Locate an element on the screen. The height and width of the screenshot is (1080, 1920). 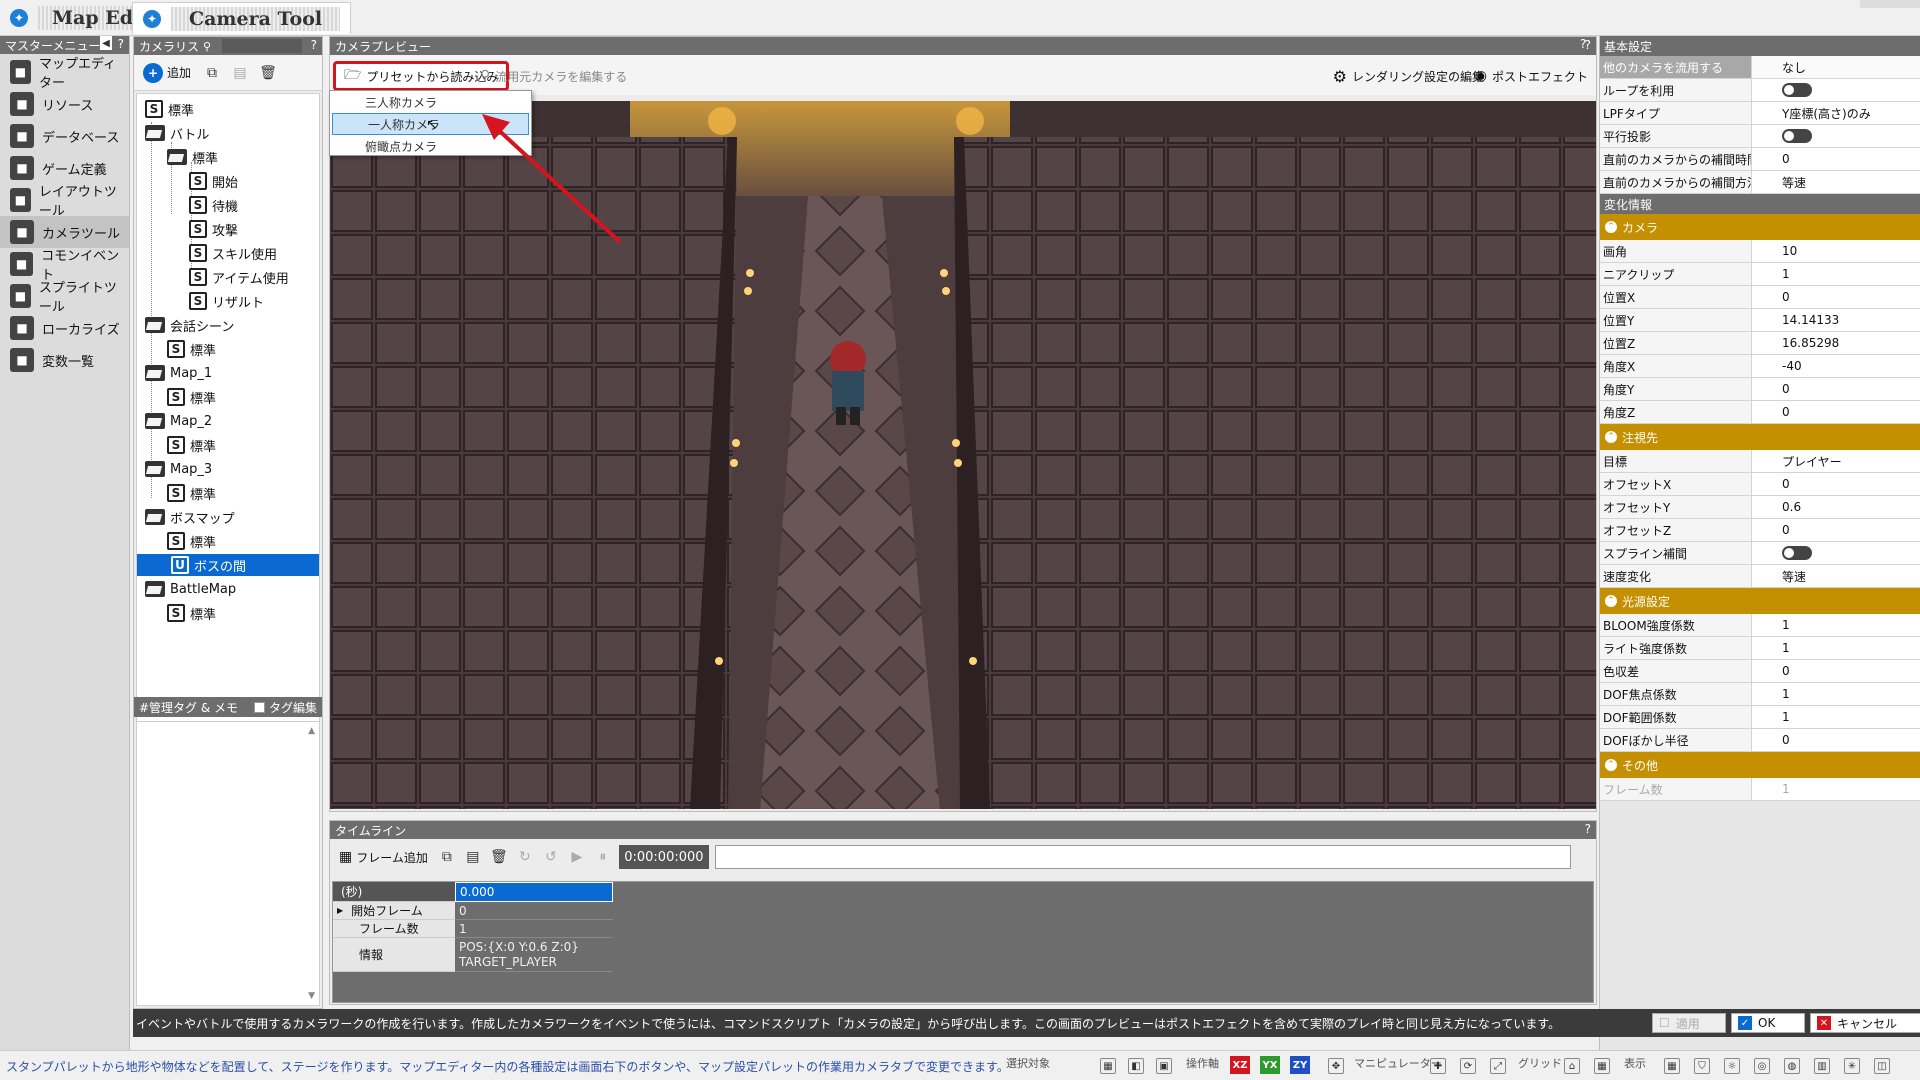
property-value: 0.6 is located at coordinates (1836, 507).